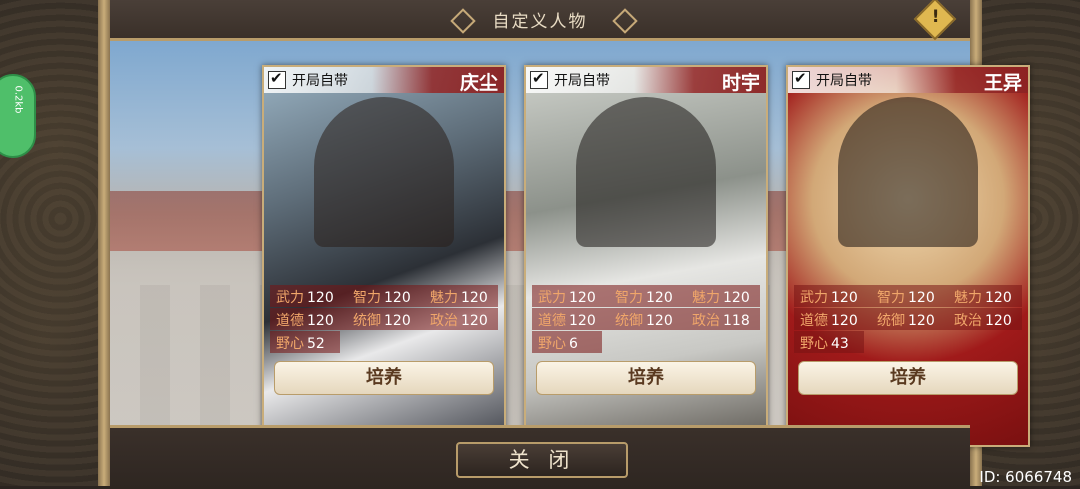 This screenshot has width=1080, height=489. What do you see at coordinates (478, 83) in the screenshot?
I see `character-name: 庆尘` at bounding box center [478, 83].